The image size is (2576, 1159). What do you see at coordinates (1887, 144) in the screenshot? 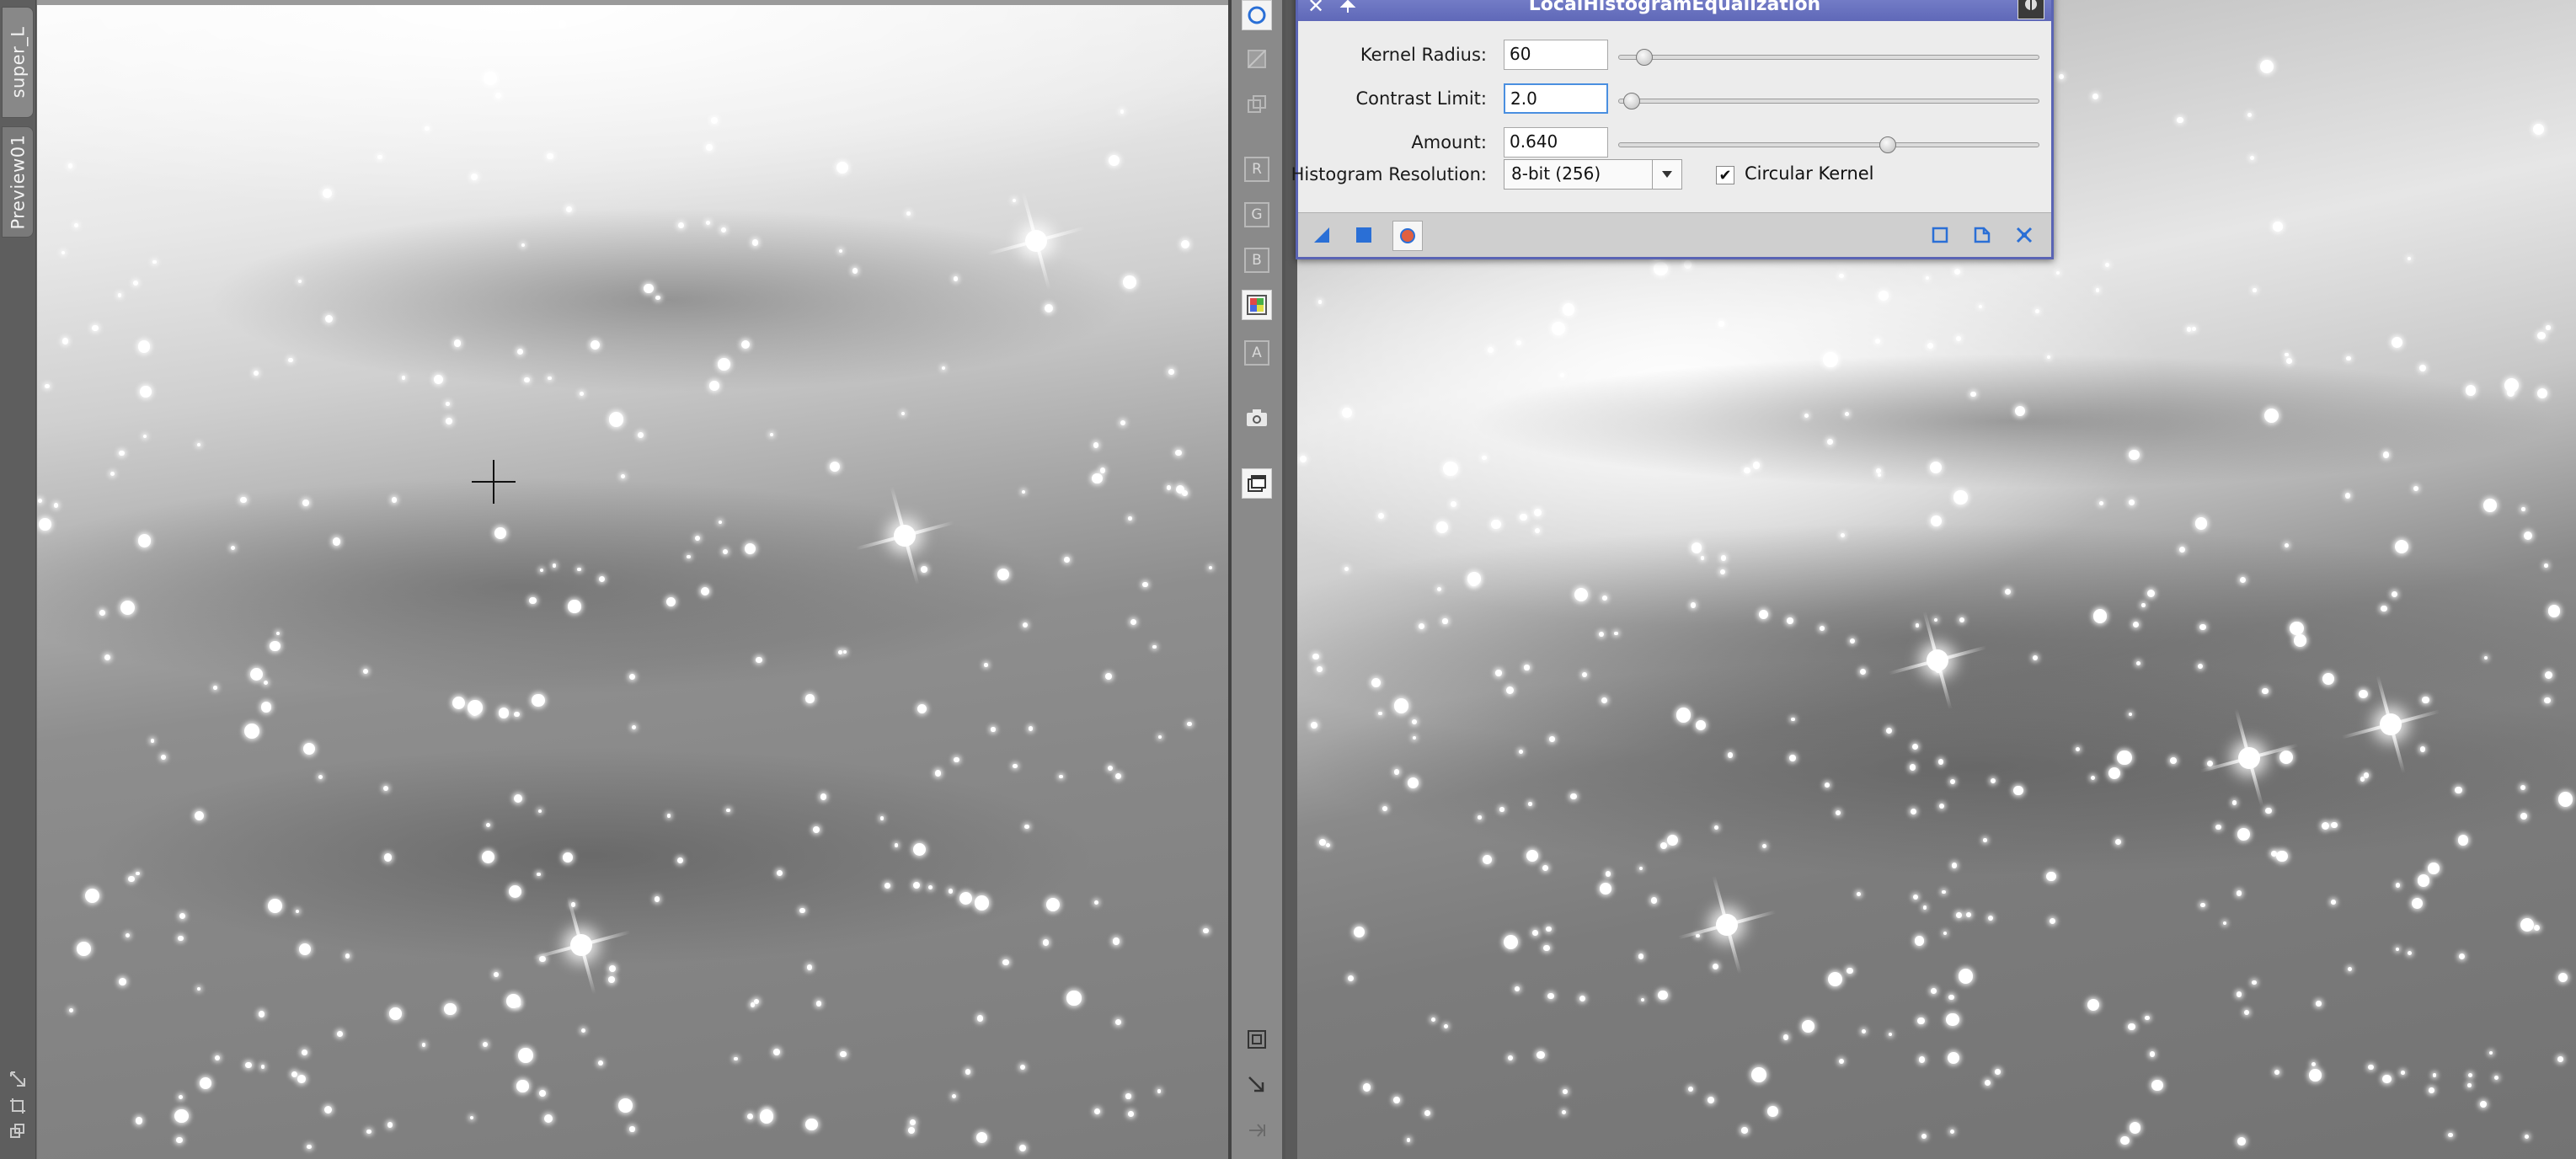
I see `amount-slider-handle` at bounding box center [1887, 144].